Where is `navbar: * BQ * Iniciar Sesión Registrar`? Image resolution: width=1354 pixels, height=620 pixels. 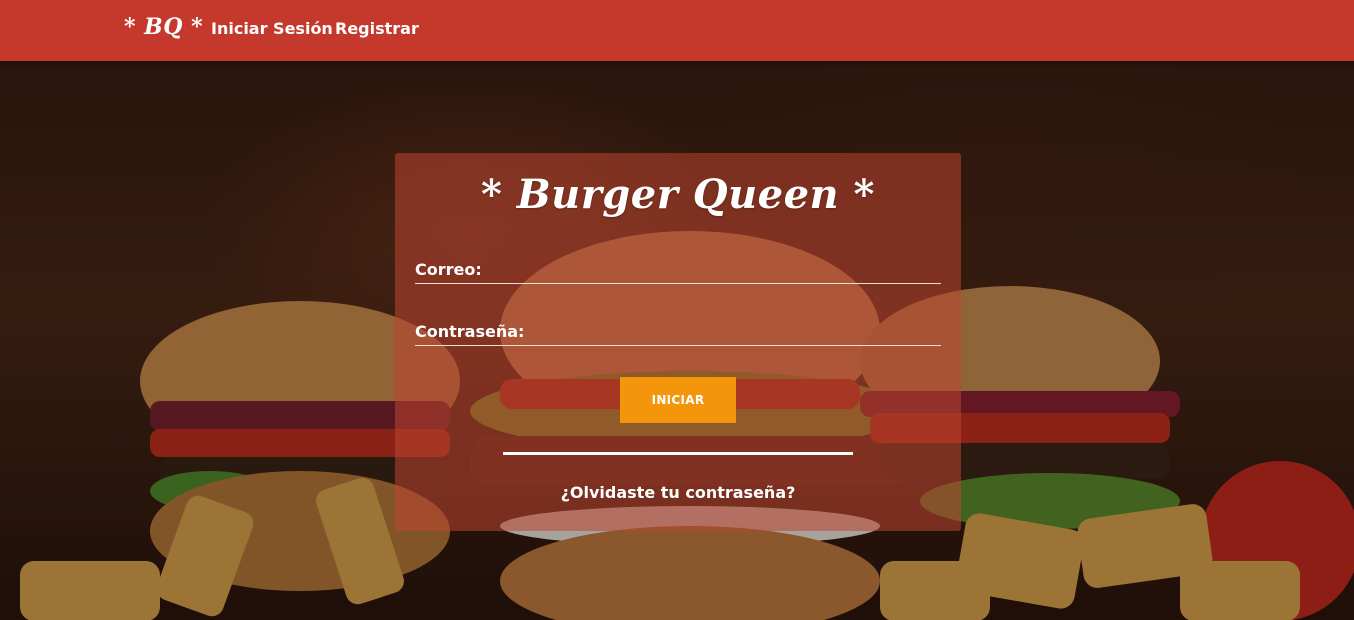
navbar: * BQ * Iniciar Sesión Registrar is located at coordinates (677, 30).